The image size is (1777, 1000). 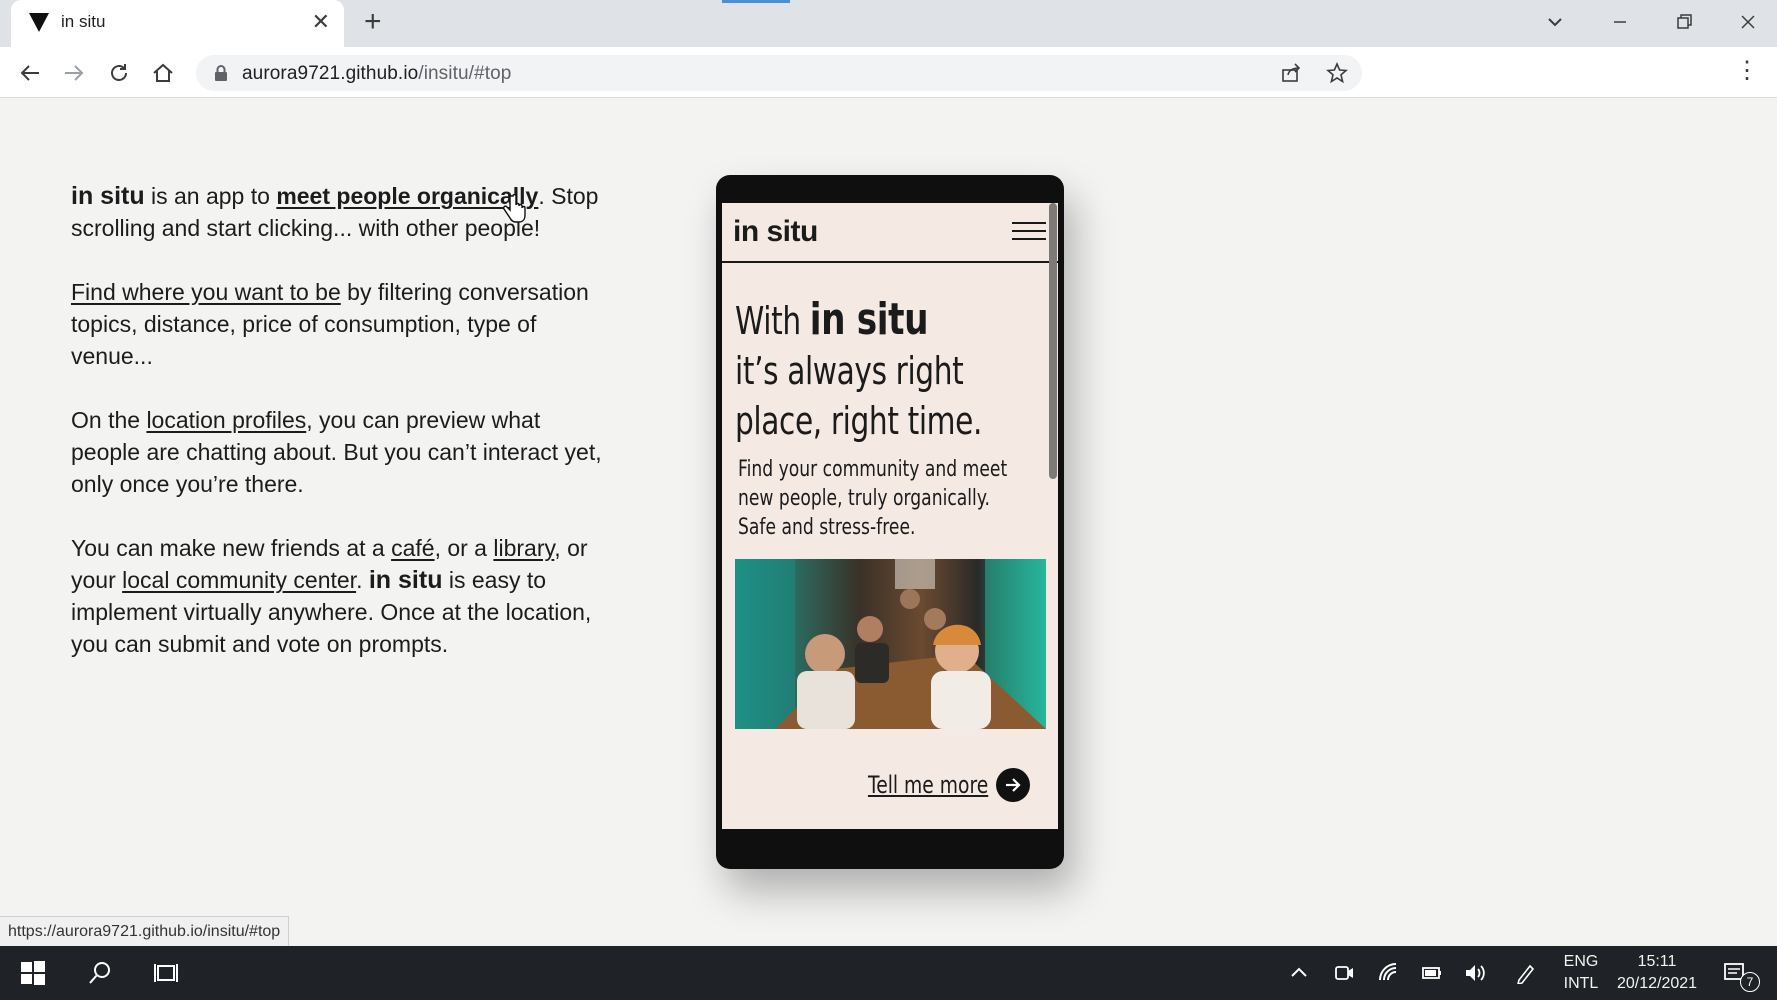 I want to click on windows-start-icon, so click(x=33, y=973).